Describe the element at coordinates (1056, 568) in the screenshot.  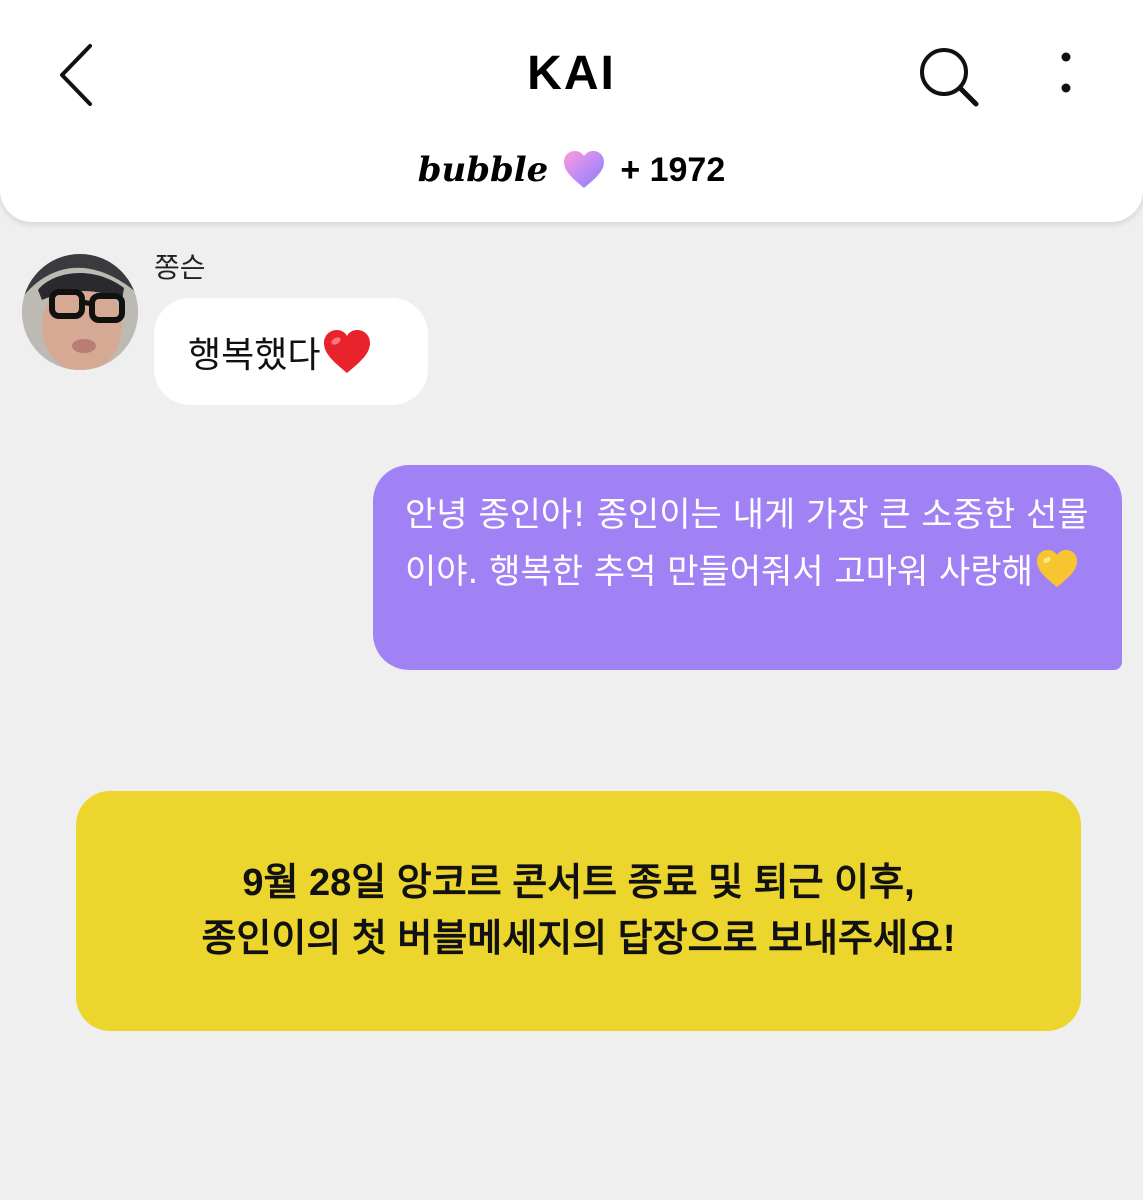
I see `yellow-heart-emoji` at that location.